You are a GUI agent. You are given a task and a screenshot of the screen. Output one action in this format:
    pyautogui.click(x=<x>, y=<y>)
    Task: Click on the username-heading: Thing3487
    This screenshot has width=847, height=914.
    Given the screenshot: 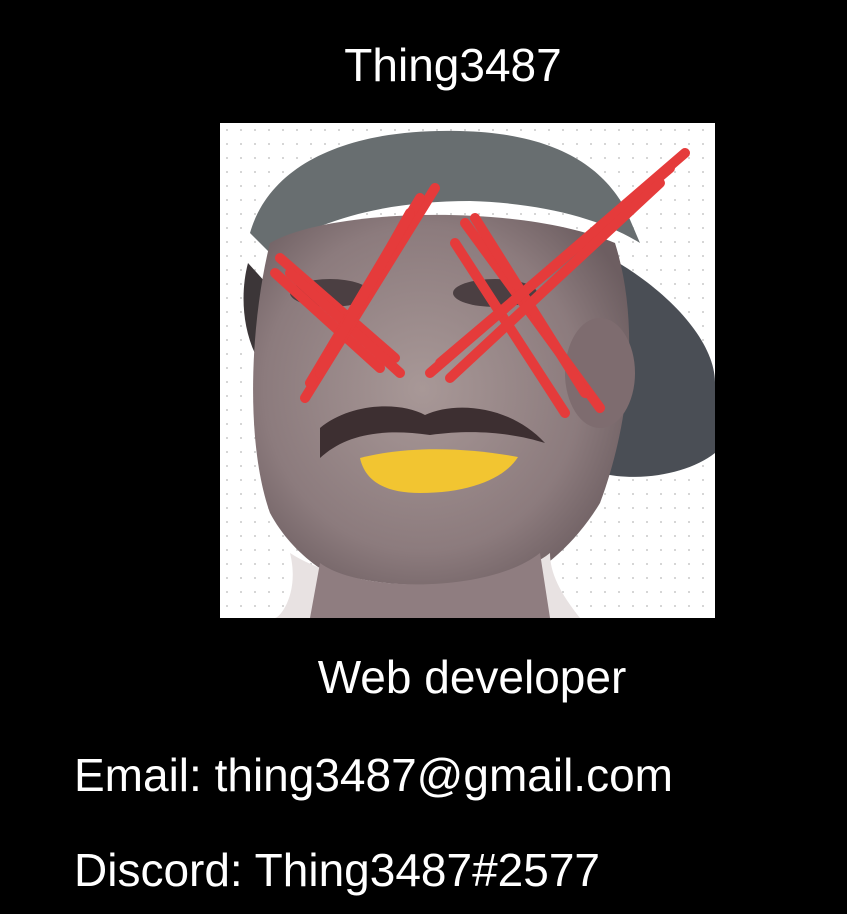 What is the action you would take?
    pyautogui.click(x=453, y=65)
    